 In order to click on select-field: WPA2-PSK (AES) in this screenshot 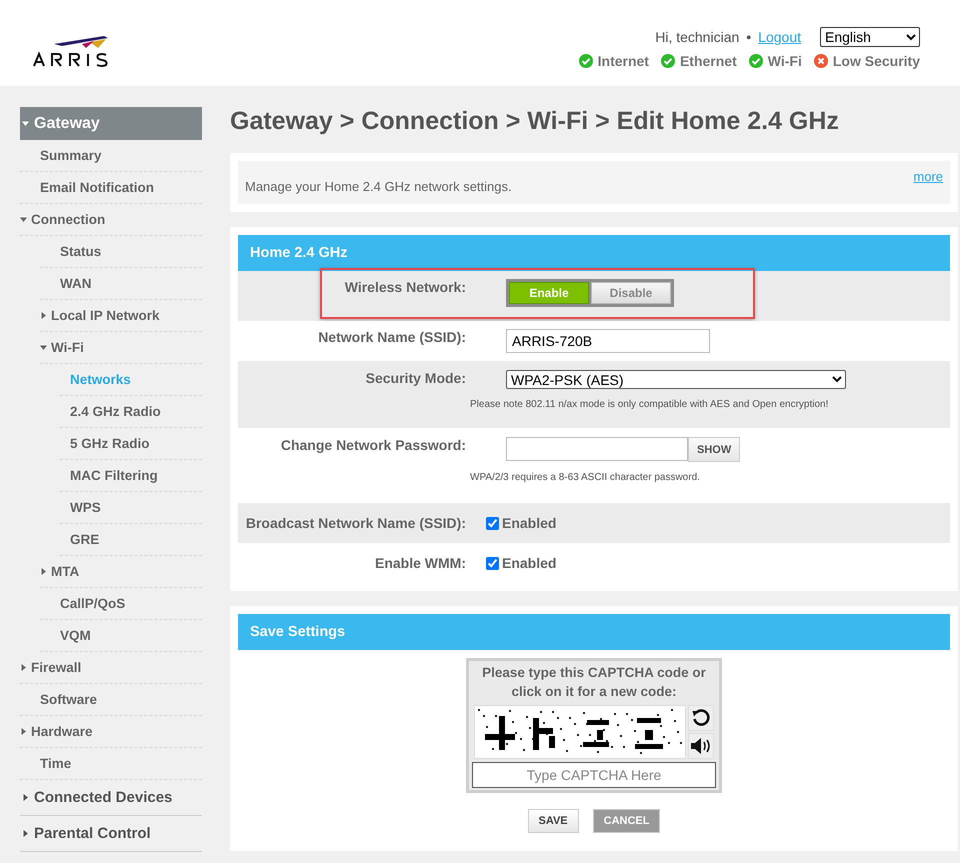, I will do `click(676, 379)`.